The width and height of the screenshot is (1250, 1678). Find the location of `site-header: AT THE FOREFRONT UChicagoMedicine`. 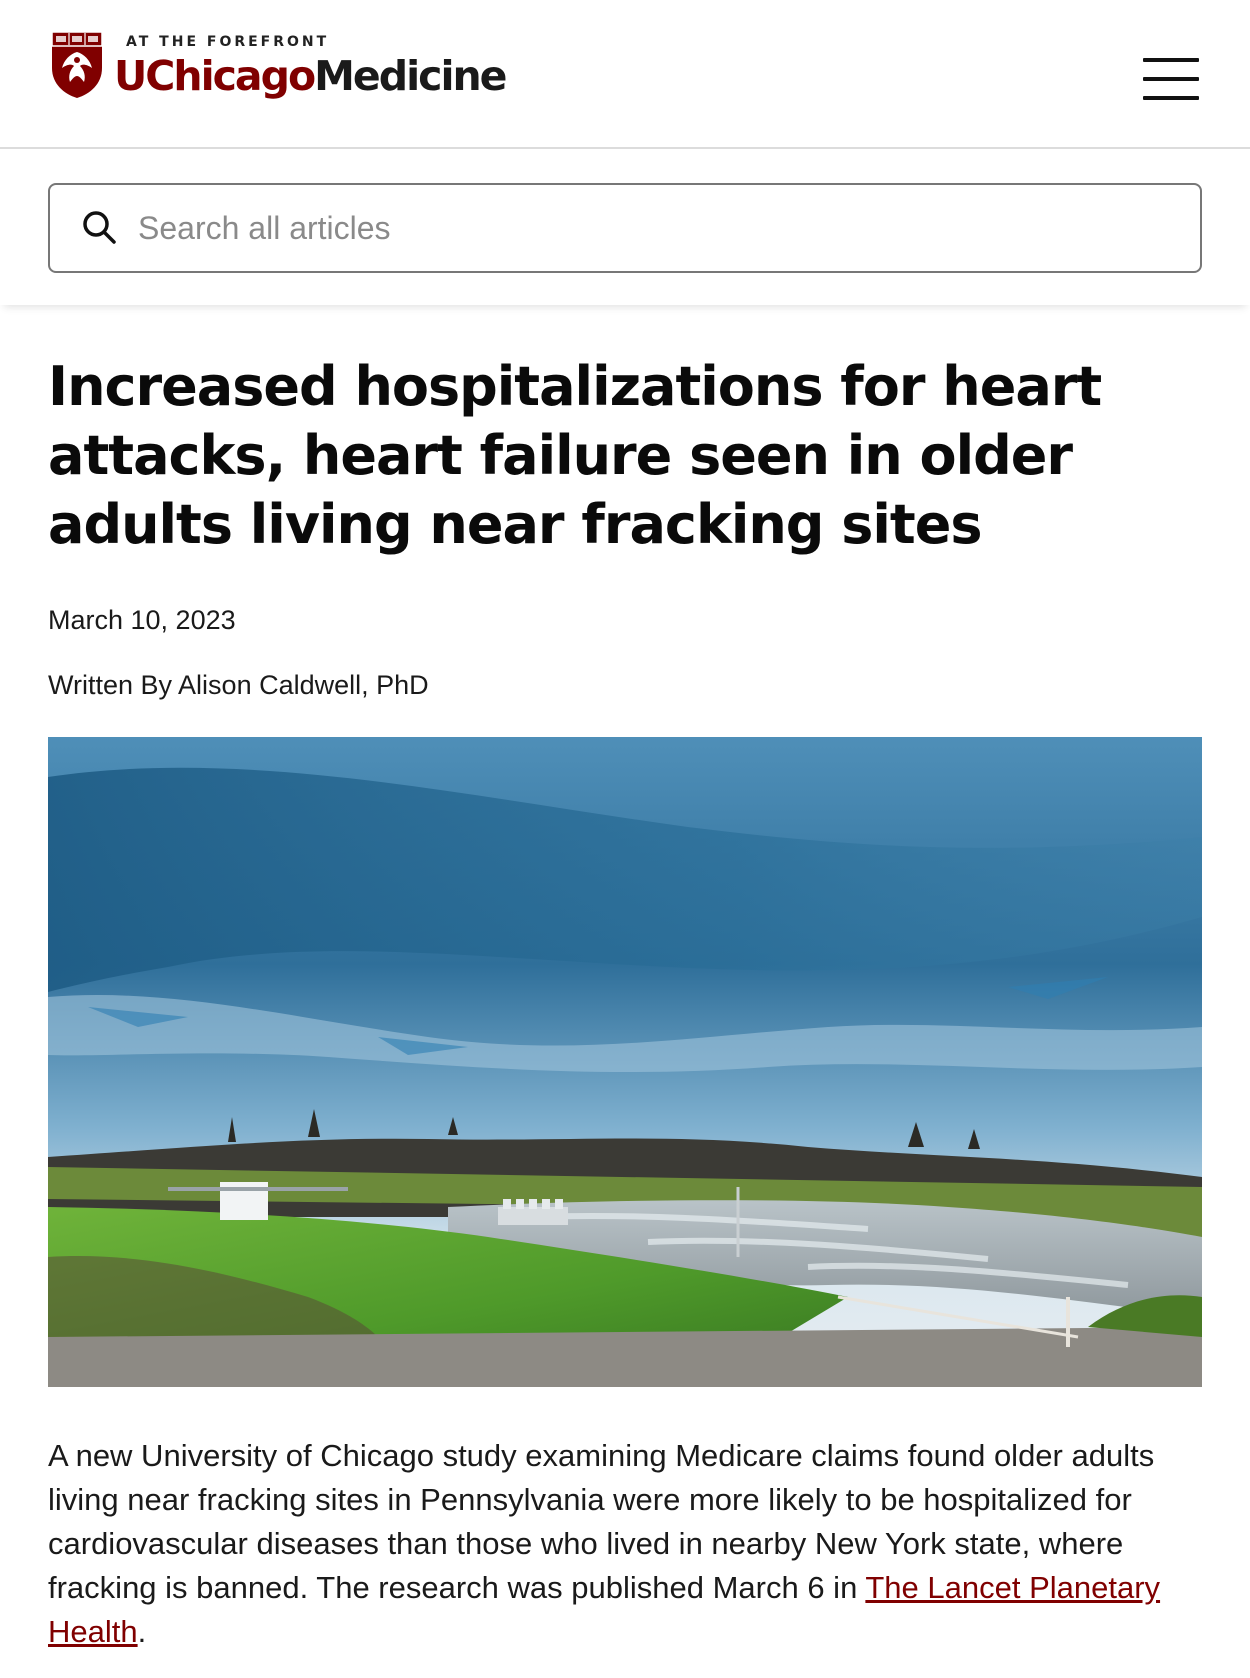

site-header: AT THE FOREFRONT UChicagoMedicine is located at coordinates (625, 74).